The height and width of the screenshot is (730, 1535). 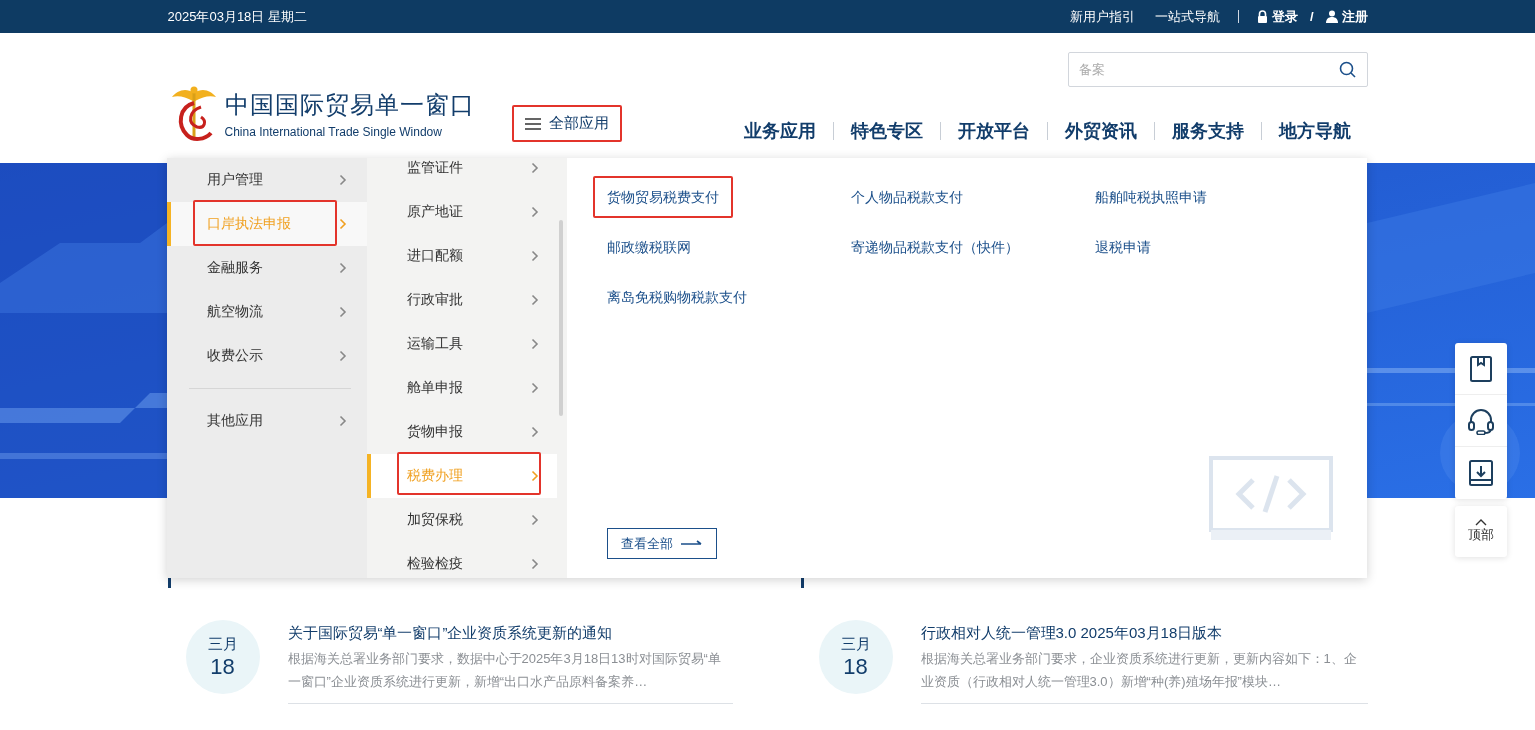 I want to click on back-to-top-button: 顶部, so click(x=1481, y=531).